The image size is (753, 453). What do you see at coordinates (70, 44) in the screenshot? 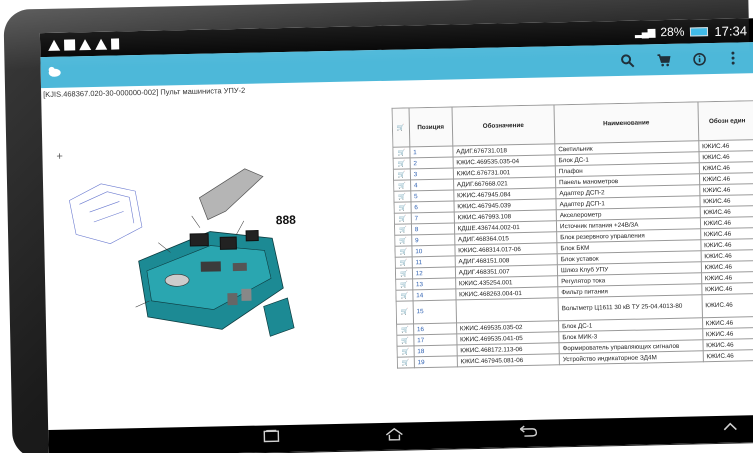
I see `image-icon` at bounding box center [70, 44].